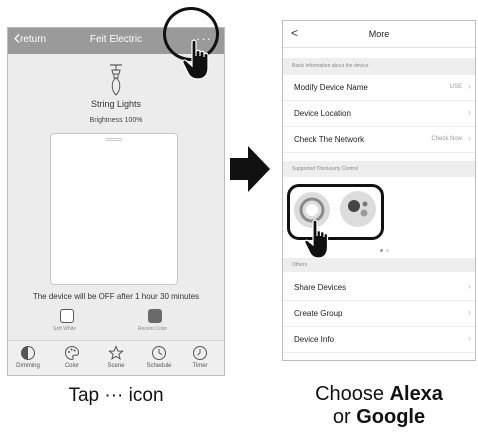 Image resolution: width=478 pixels, height=433 pixels. I want to click on tab-schedule: Schedule, so click(159, 357).